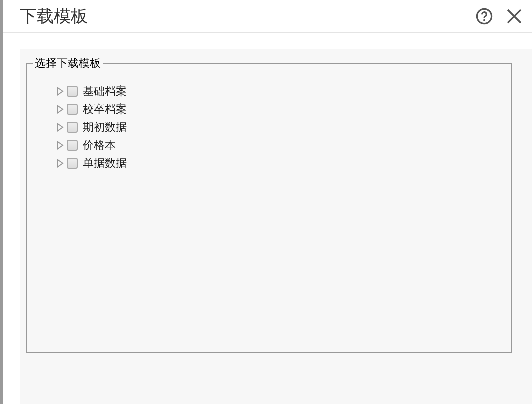 The height and width of the screenshot is (404, 532). Describe the element at coordinates (99, 145) in the screenshot. I see `tree-item-label: 价格本` at that location.